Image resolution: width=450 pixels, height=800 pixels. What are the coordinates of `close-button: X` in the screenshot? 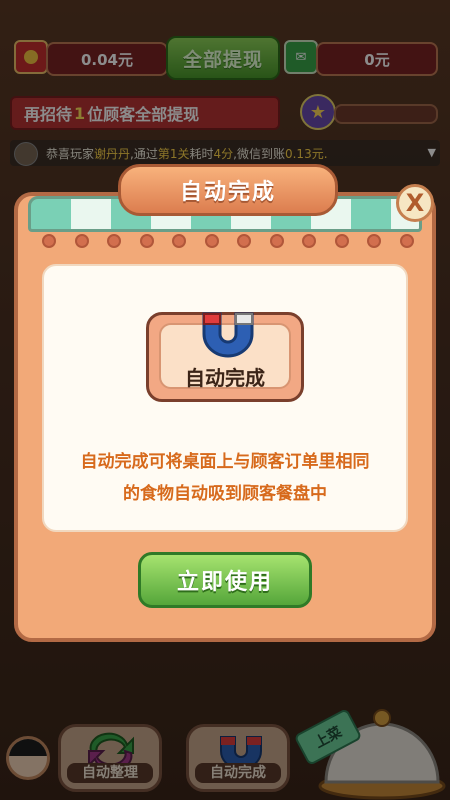 It's located at (415, 203).